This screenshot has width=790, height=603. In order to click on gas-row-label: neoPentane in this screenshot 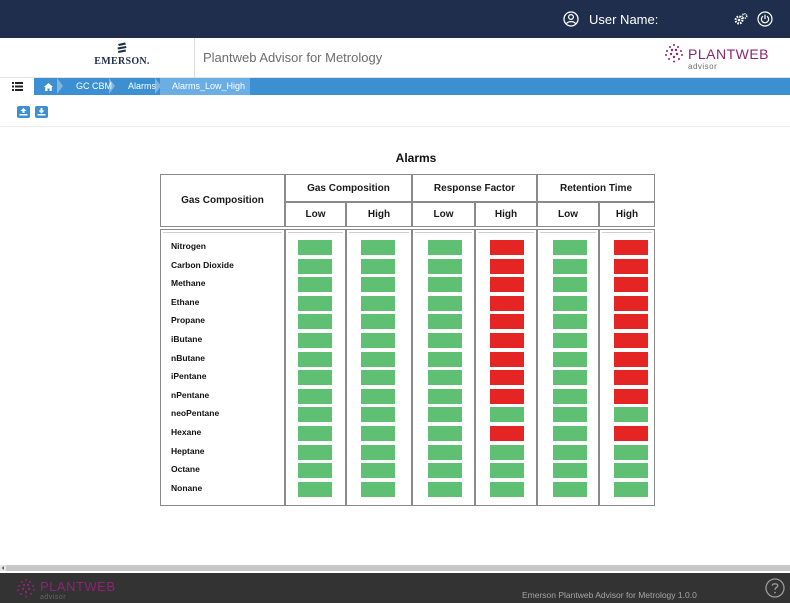, I will do `click(195, 413)`.